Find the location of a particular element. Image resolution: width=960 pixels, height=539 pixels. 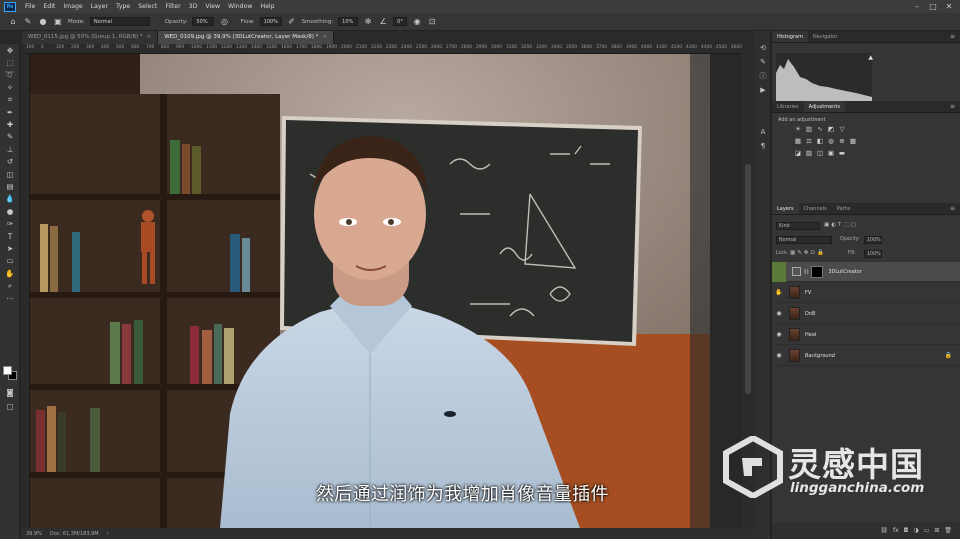

marquee-tool-icon: ⬚ is located at coordinates (10, 62).